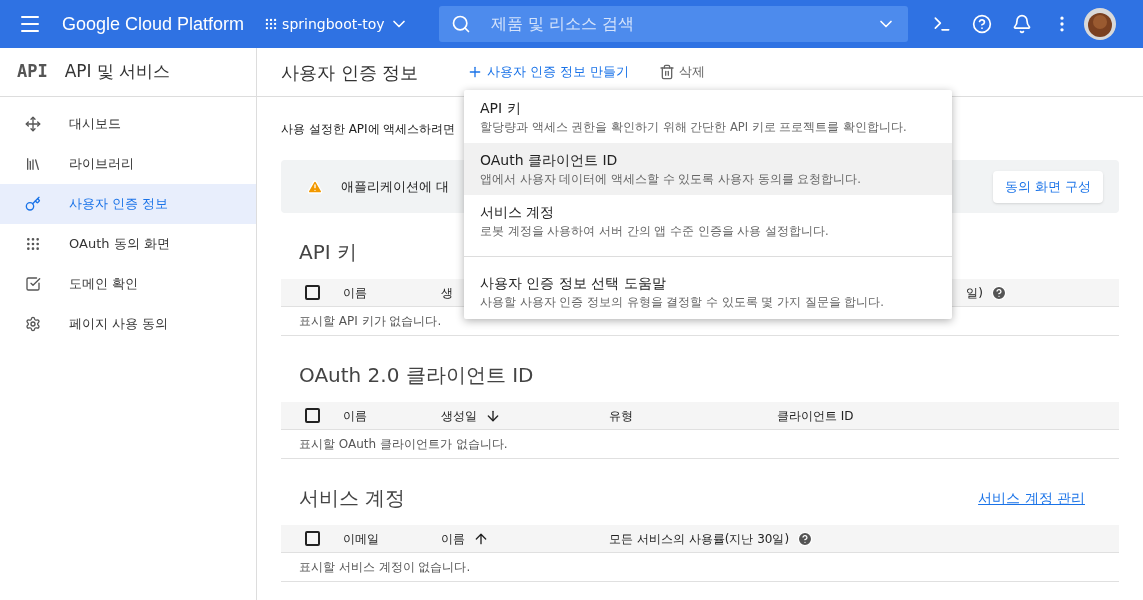 The image size is (1143, 600). What do you see at coordinates (460, 24) in the screenshot?
I see `search-icon` at bounding box center [460, 24].